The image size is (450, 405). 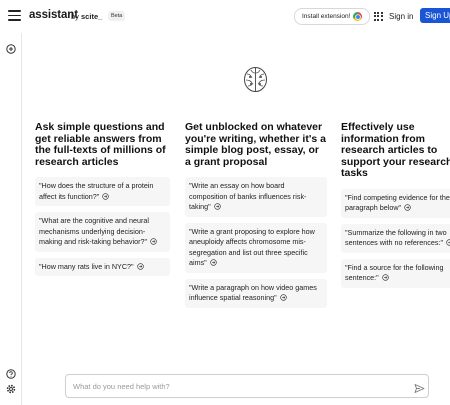 What do you see at coordinates (76, 16) in the screenshot?
I see `byline-prefix: by` at bounding box center [76, 16].